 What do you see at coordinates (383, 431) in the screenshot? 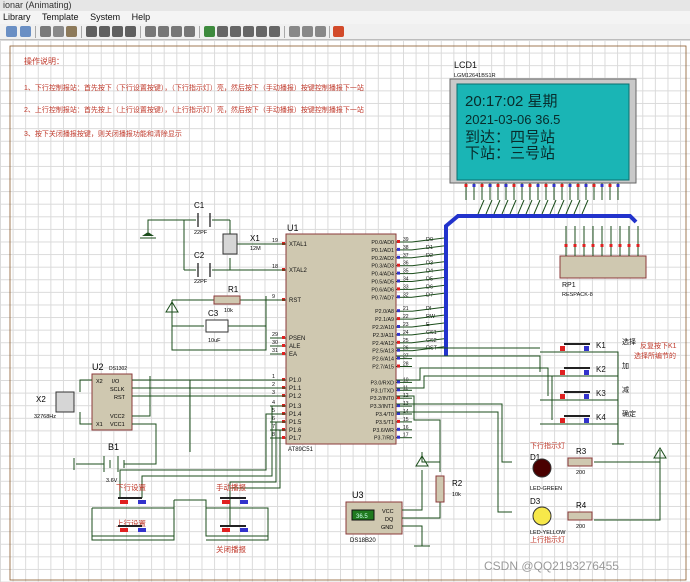
I see `mcu-right-pin-name: P3.6/WR` at bounding box center [383, 431].